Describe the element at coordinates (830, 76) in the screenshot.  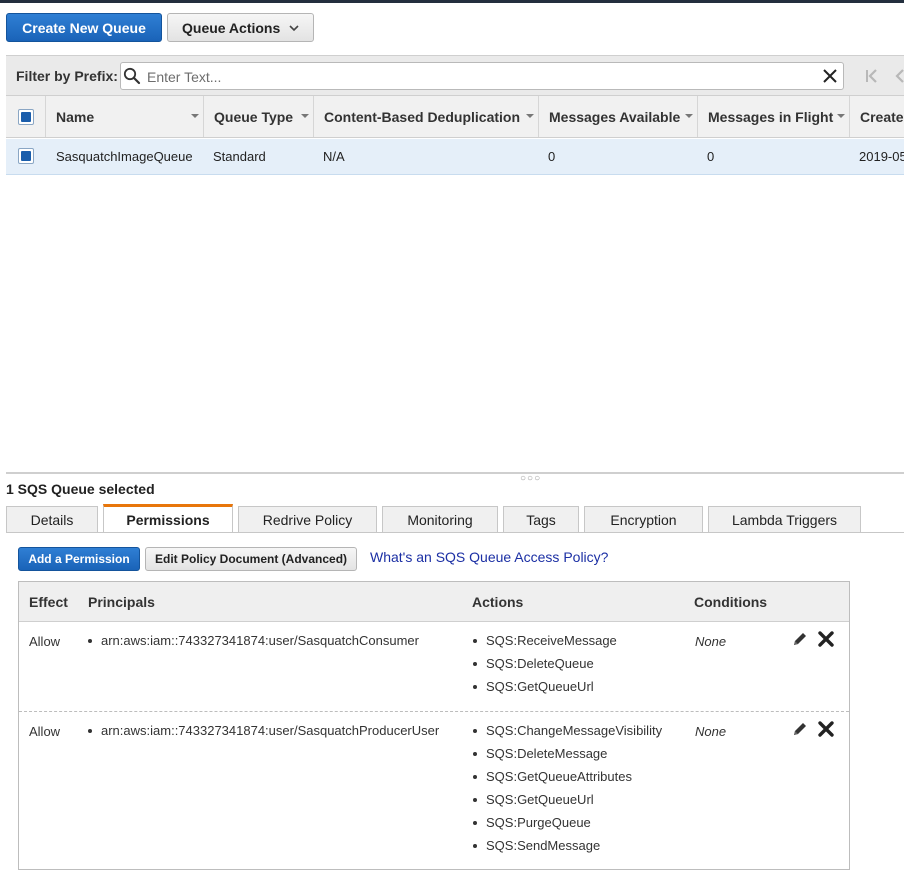
I see `close-icon` at that location.